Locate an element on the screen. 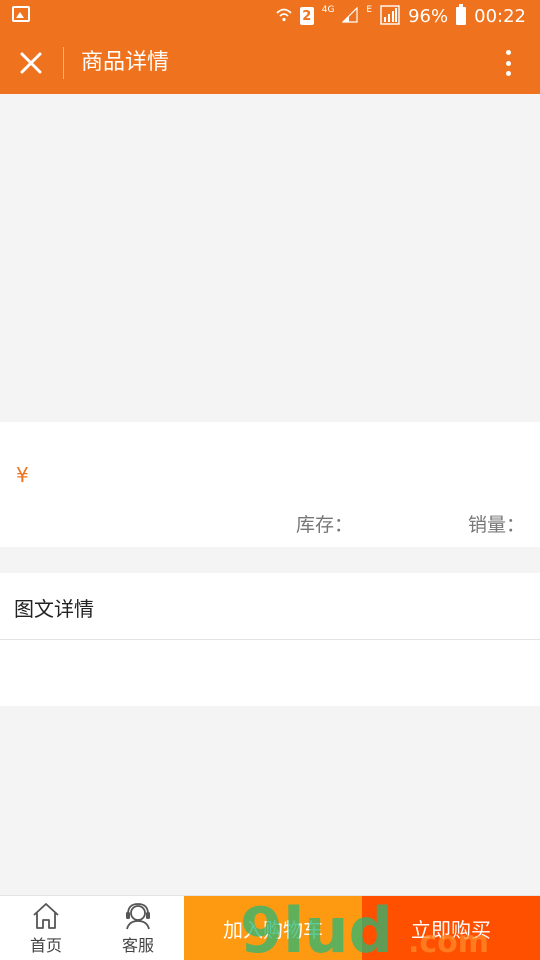  service-label: 客服 is located at coordinates (137, 945).